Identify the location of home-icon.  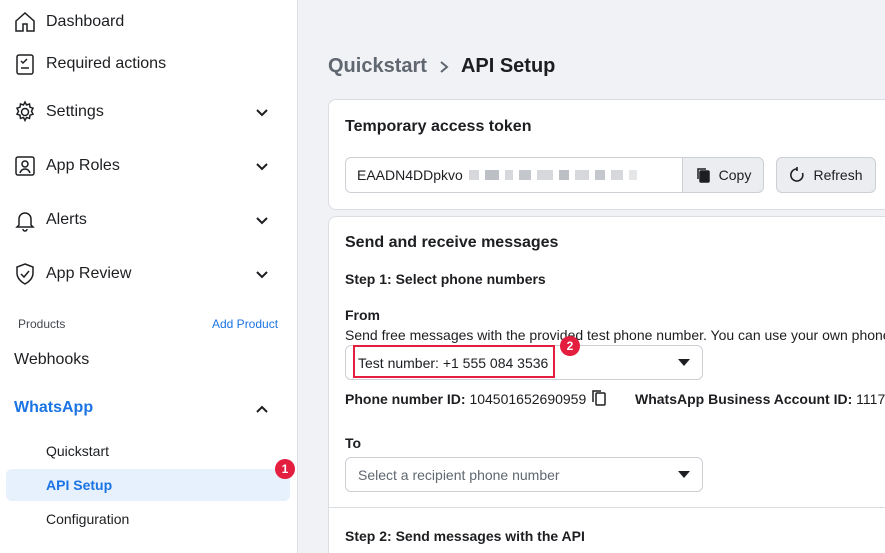
(25, 22).